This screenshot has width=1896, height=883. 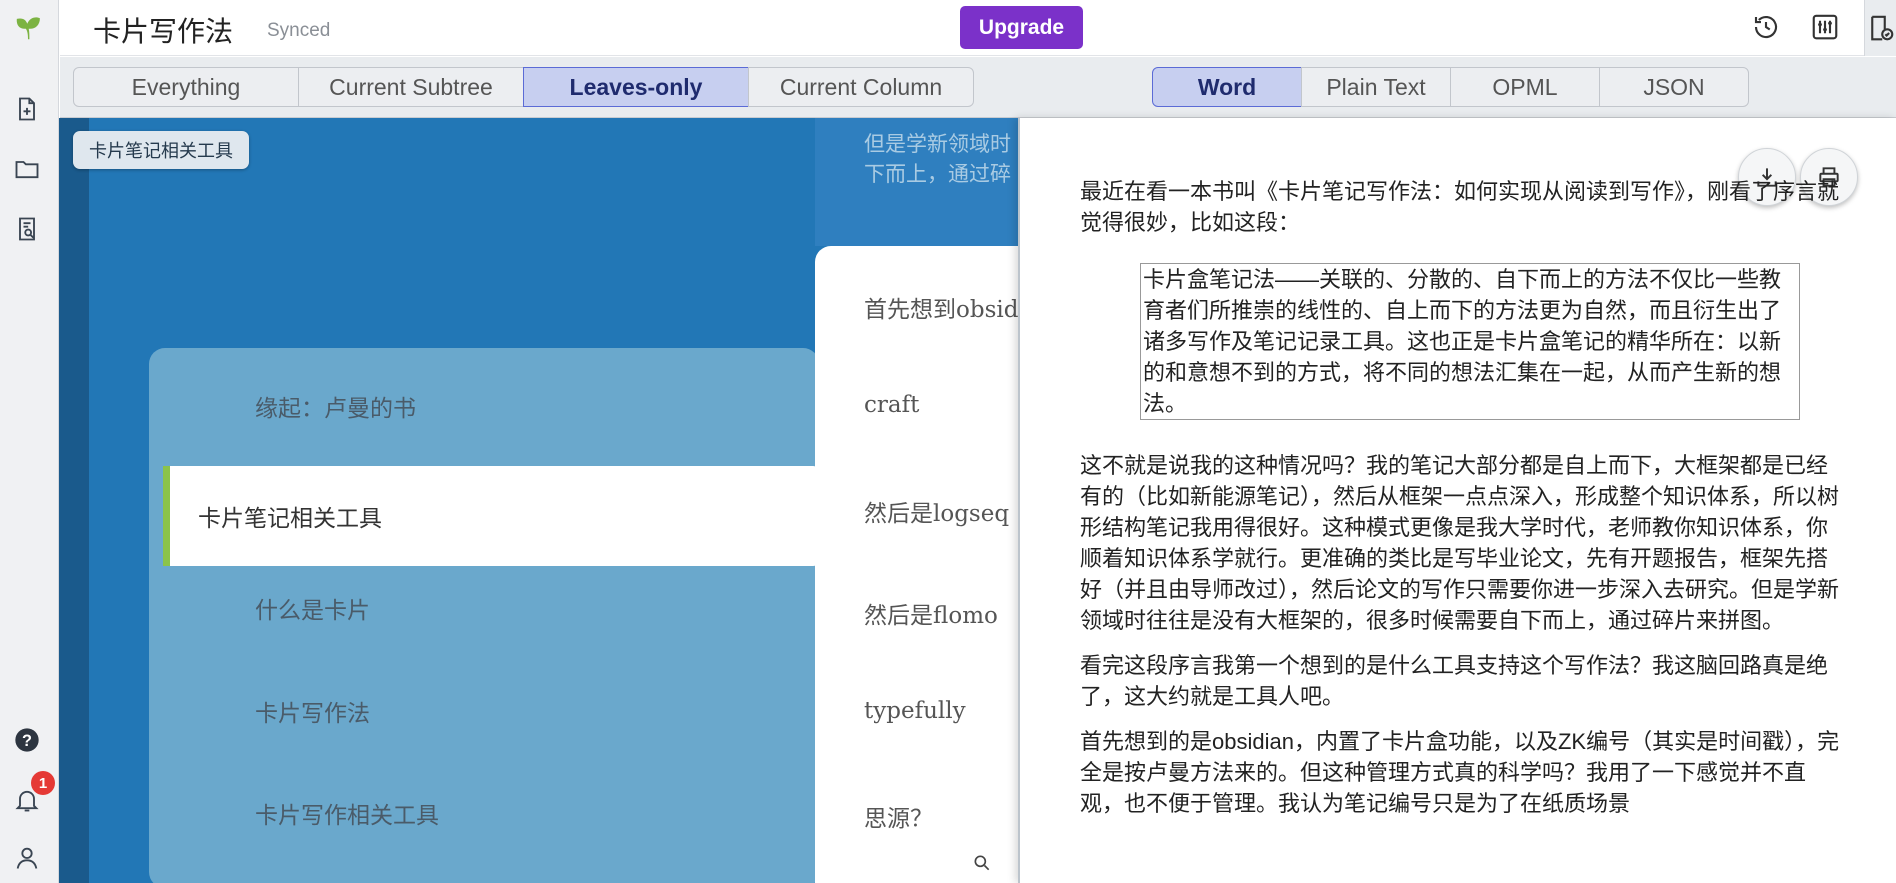 What do you see at coordinates (484, 711) in the screenshot?
I see `card: 卡片写作法` at bounding box center [484, 711].